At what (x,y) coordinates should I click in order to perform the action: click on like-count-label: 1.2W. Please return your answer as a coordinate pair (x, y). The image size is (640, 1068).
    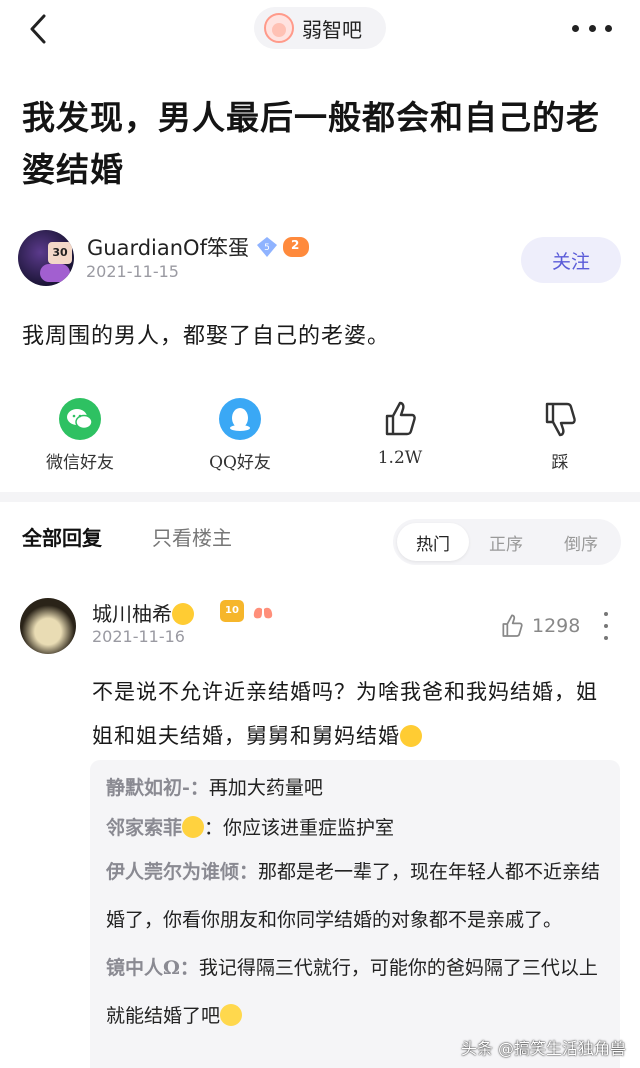
    Looking at the image, I should click on (400, 458).